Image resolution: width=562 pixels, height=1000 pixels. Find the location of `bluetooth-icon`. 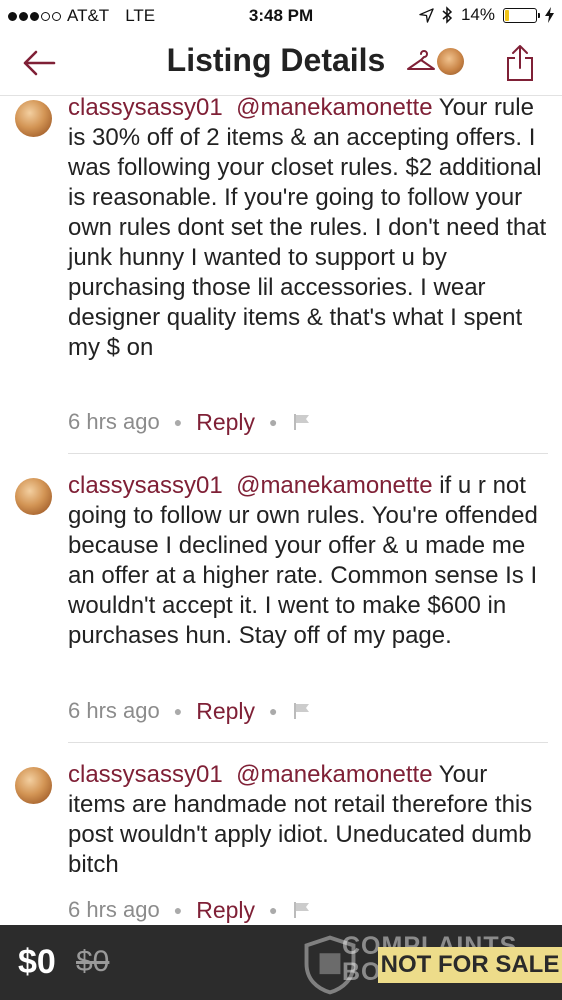

bluetooth-icon is located at coordinates (447, 15).